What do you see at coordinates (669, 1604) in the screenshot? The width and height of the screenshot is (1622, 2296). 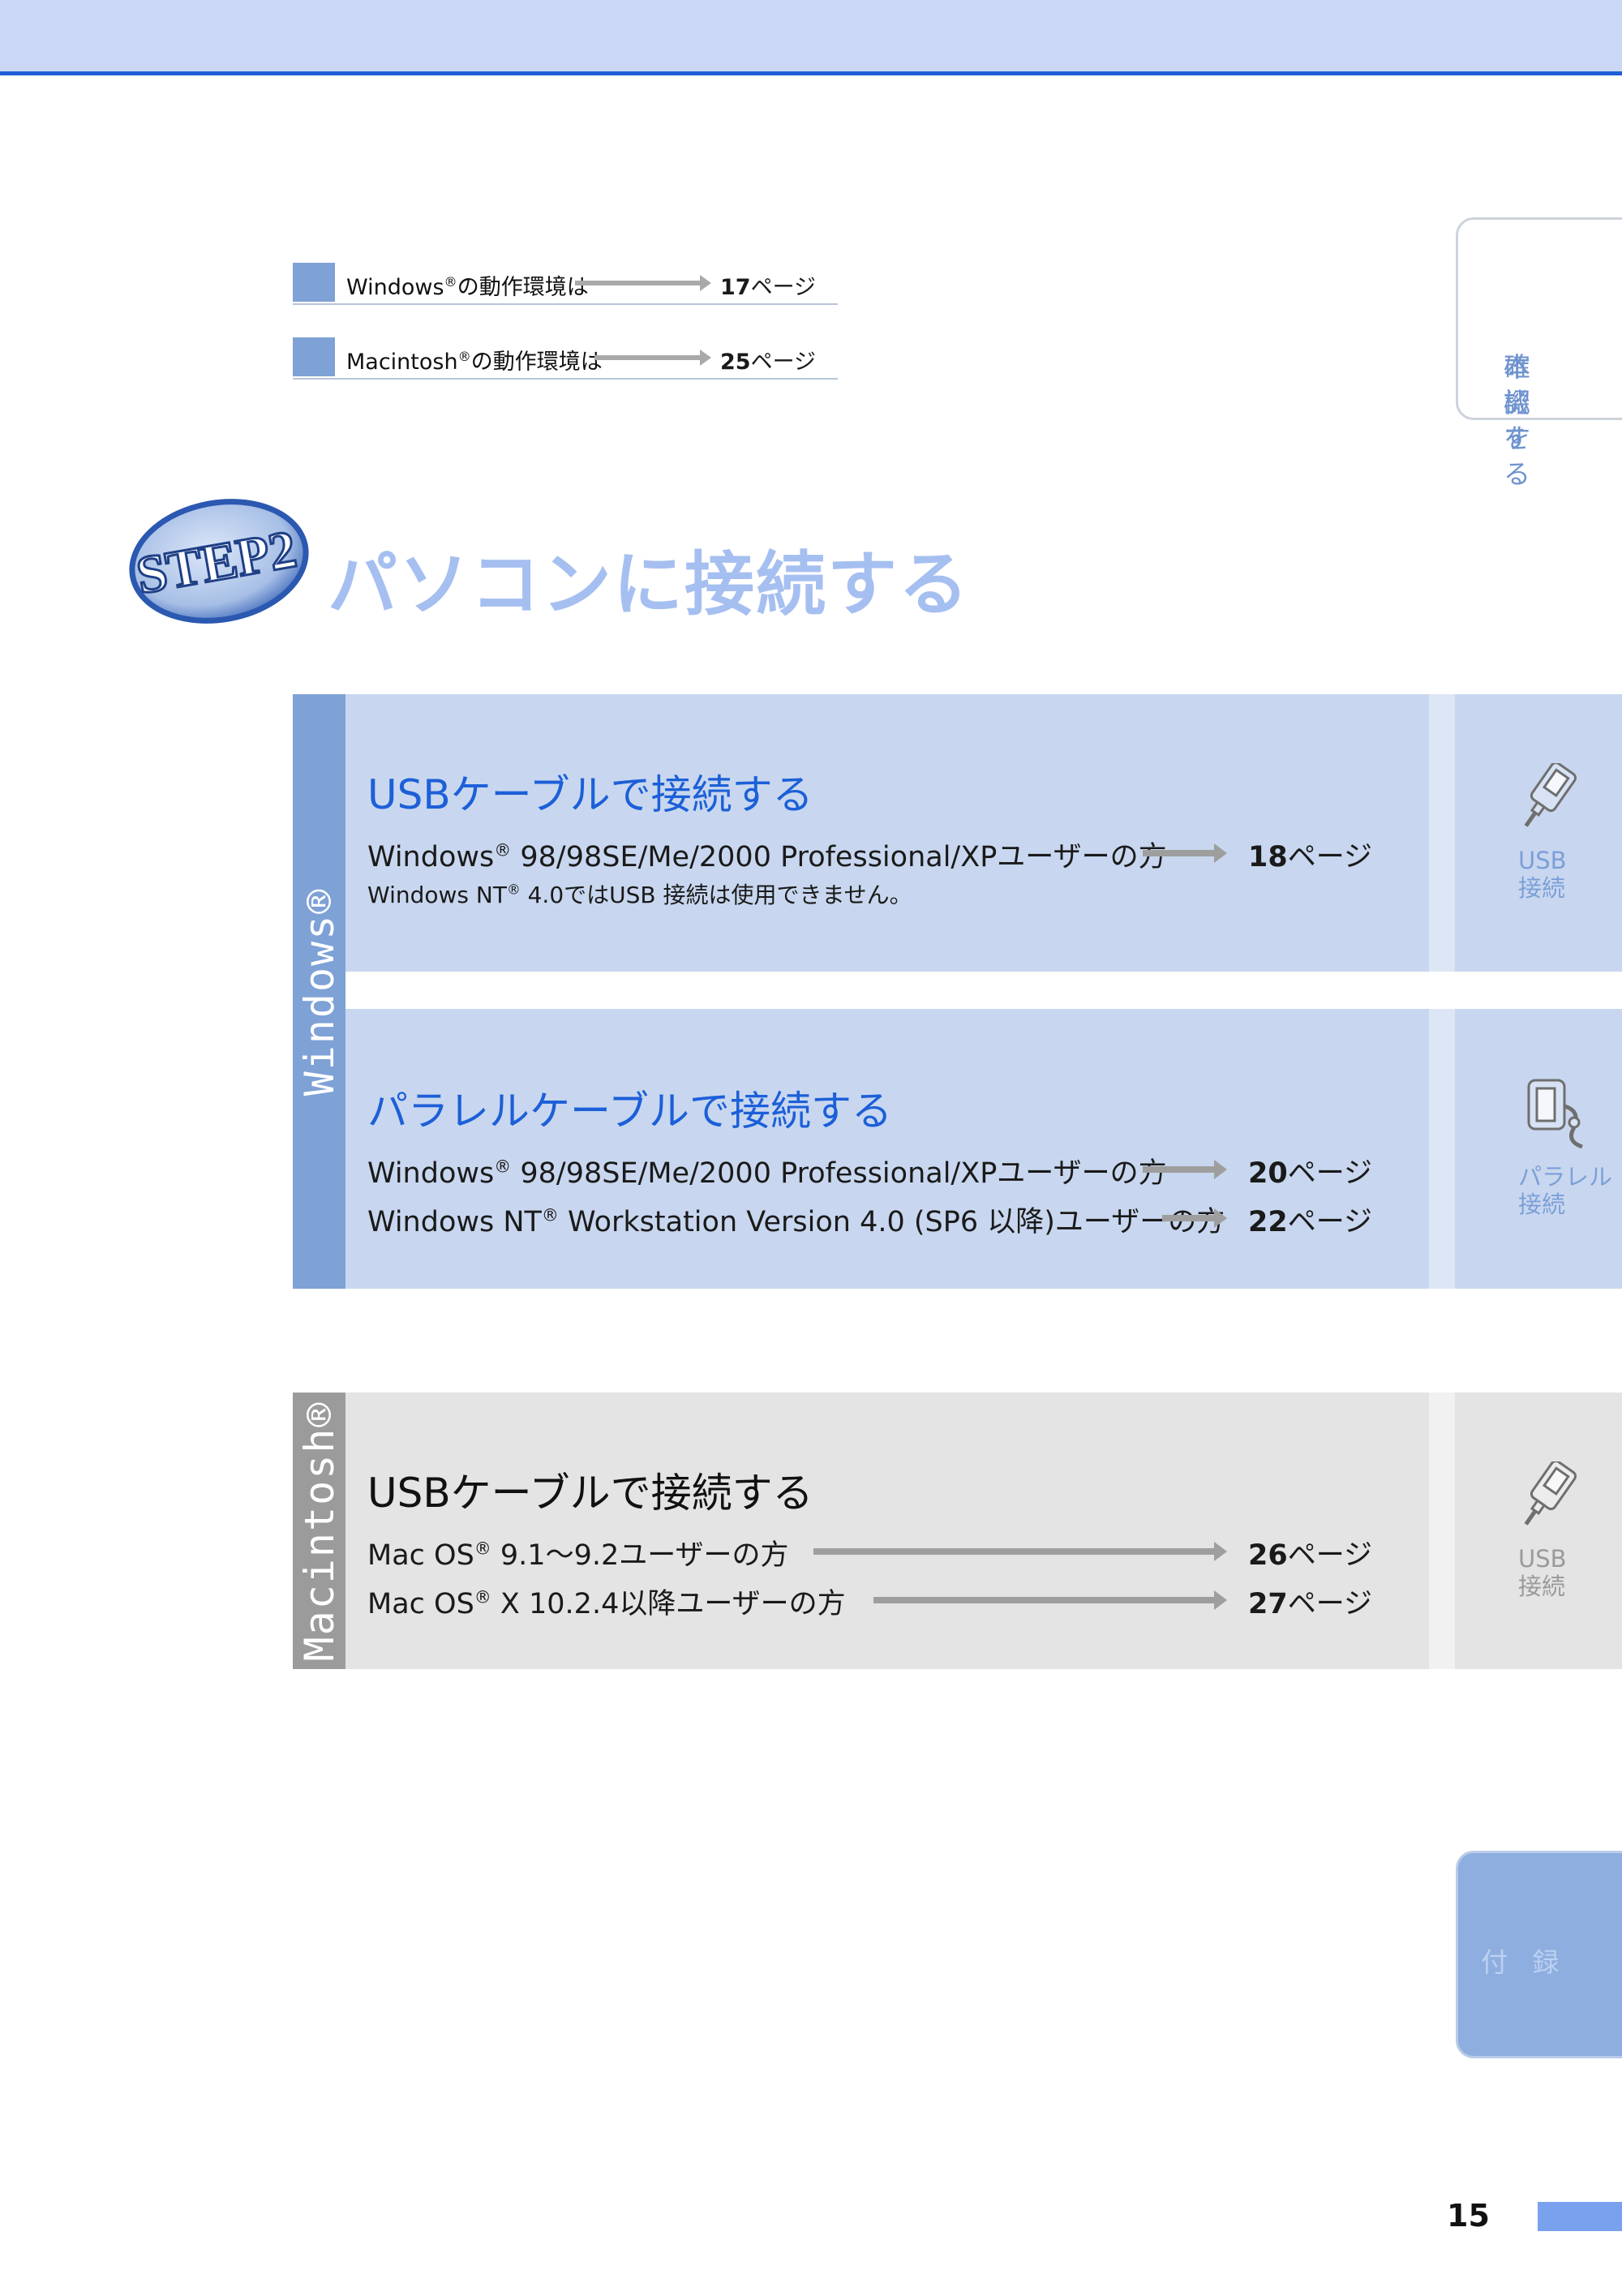 I see `row-detail: X 10.2.4以降ユーザーの方` at bounding box center [669, 1604].